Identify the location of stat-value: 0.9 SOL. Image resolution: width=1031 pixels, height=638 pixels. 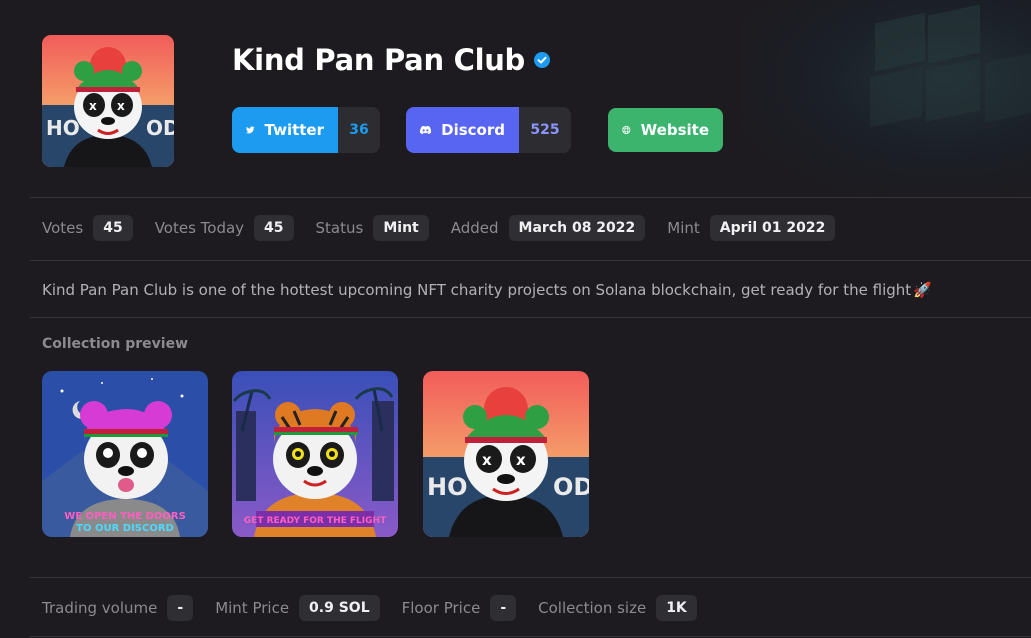
(339, 608).